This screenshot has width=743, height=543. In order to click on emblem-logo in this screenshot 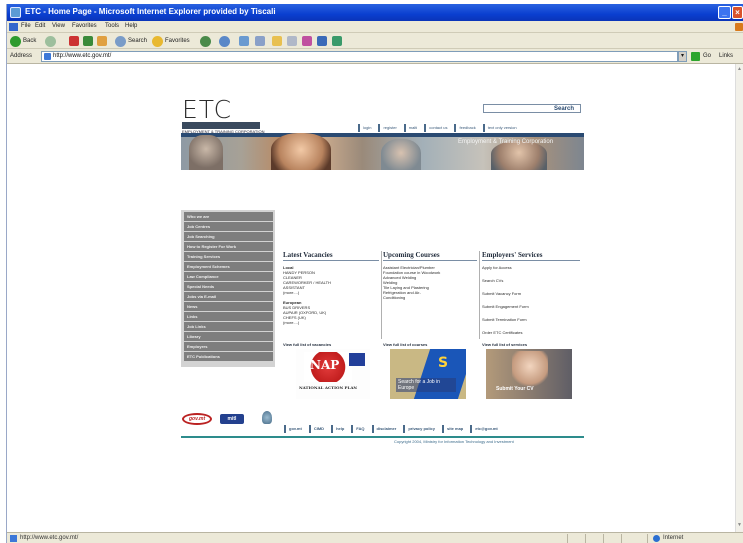, I will do `click(267, 417)`.